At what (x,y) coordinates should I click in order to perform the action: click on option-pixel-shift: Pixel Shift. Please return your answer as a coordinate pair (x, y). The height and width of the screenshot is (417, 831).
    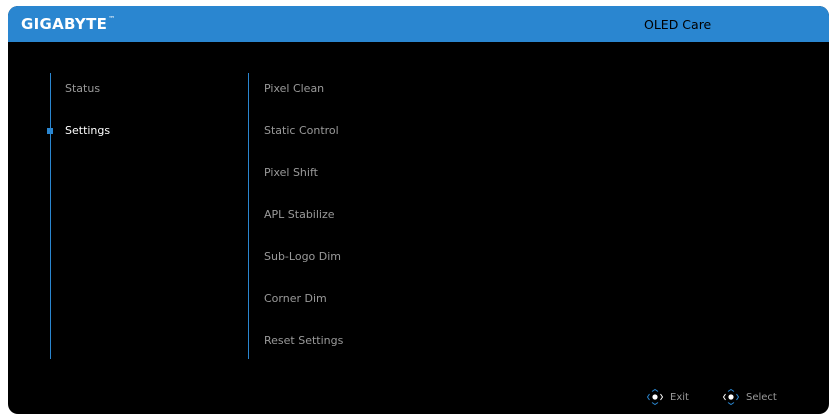
    Looking at the image, I should click on (291, 172).